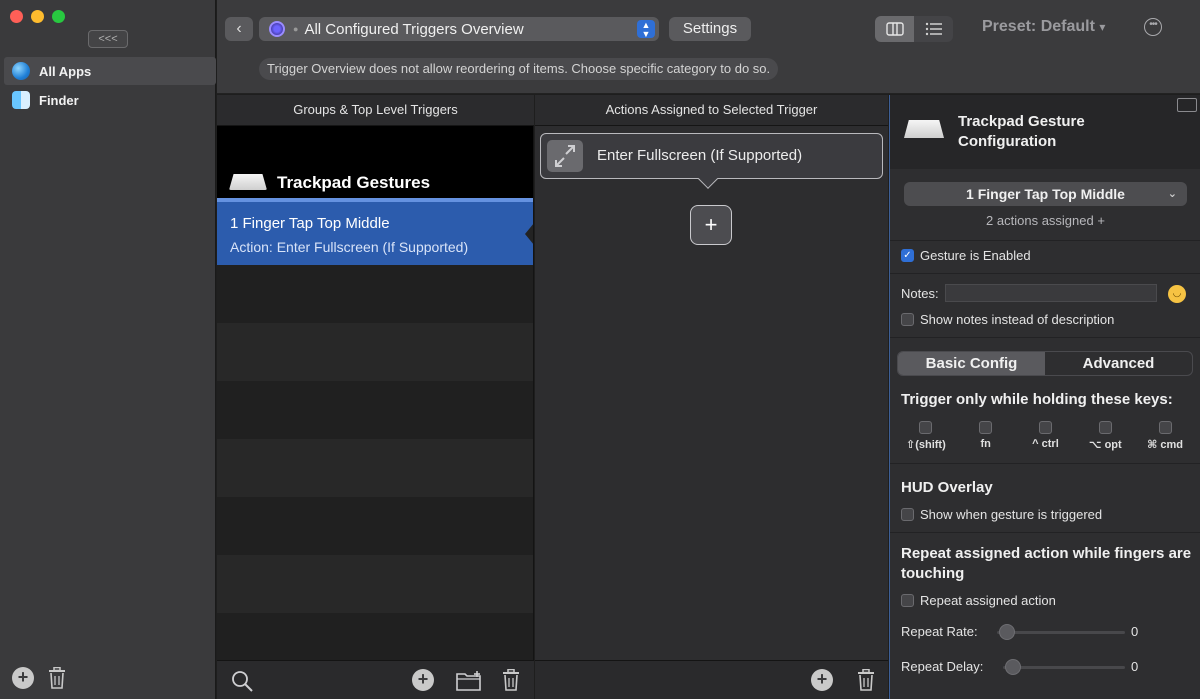  Describe the element at coordinates (110, 71) in the screenshot. I see `sidebar-item-all-apps: All Apps` at that location.